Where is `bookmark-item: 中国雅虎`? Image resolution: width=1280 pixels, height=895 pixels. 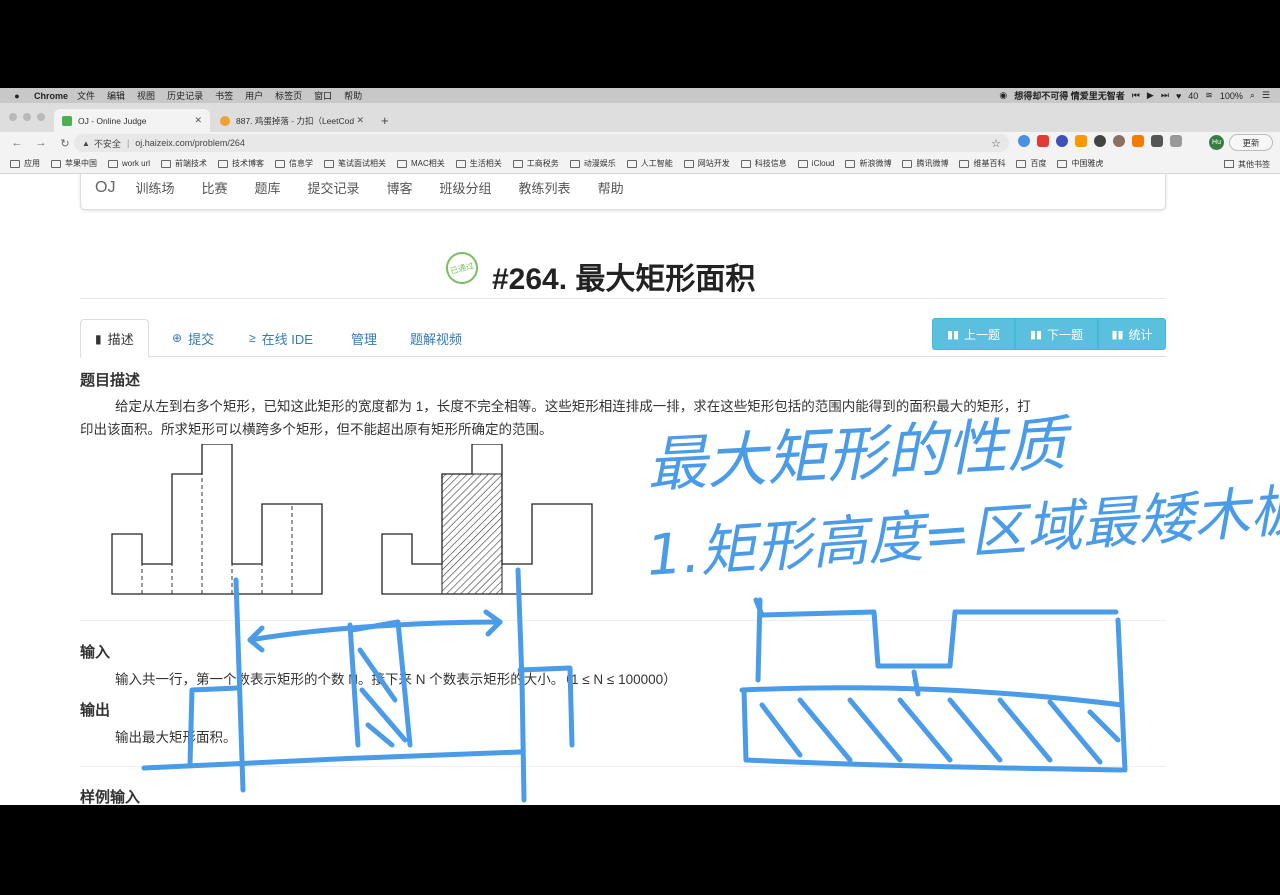
bookmark-item: 中国雅虎 is located at coordinates (1080, 163).